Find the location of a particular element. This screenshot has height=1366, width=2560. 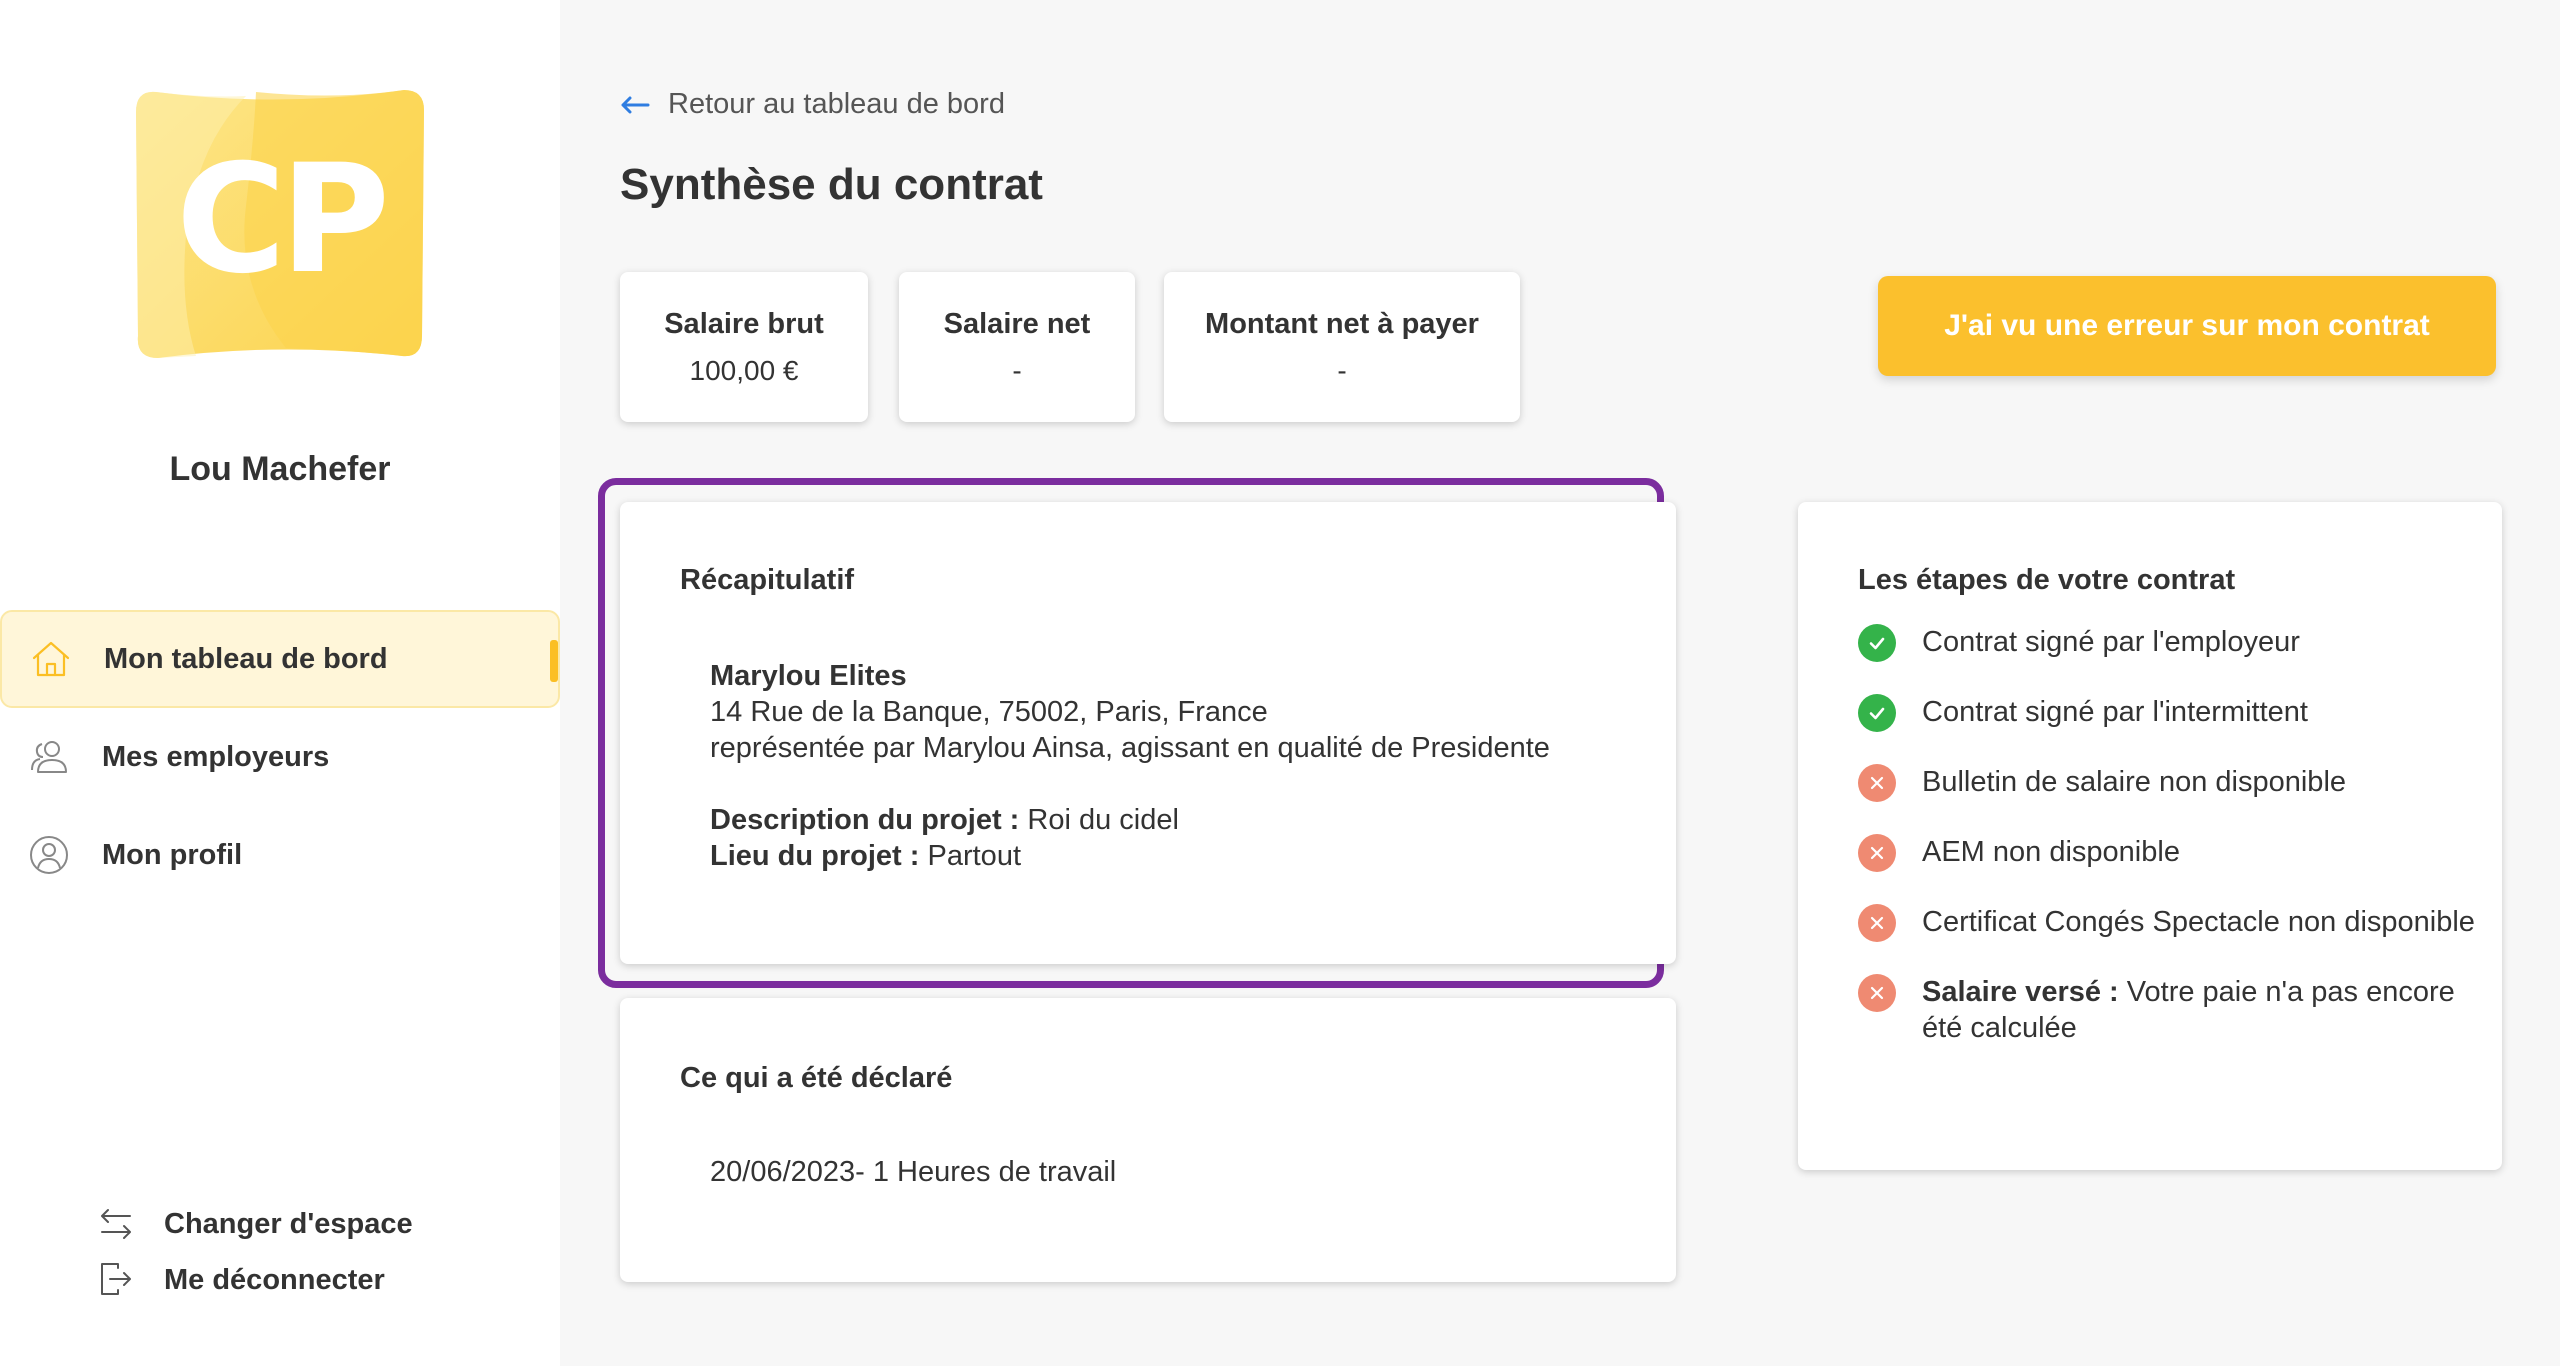

project-location: Lieu du projet : Partout is located at coordinates (1130, 856).